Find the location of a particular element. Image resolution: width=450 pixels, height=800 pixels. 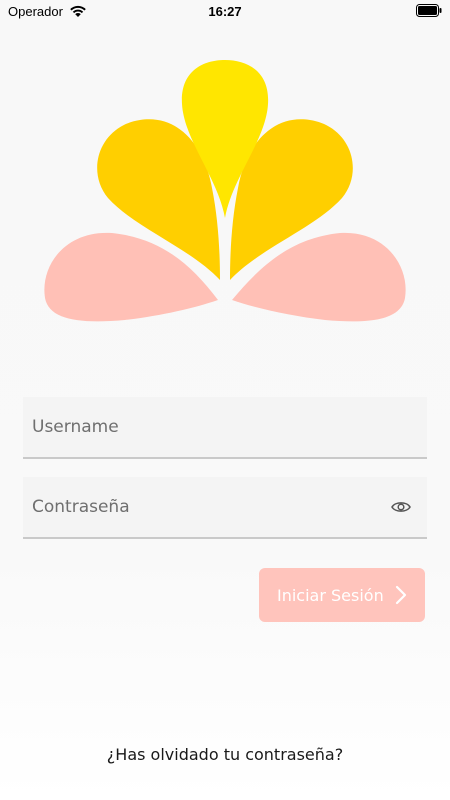

chevron-right-icon is located at coordinates (401, 595).